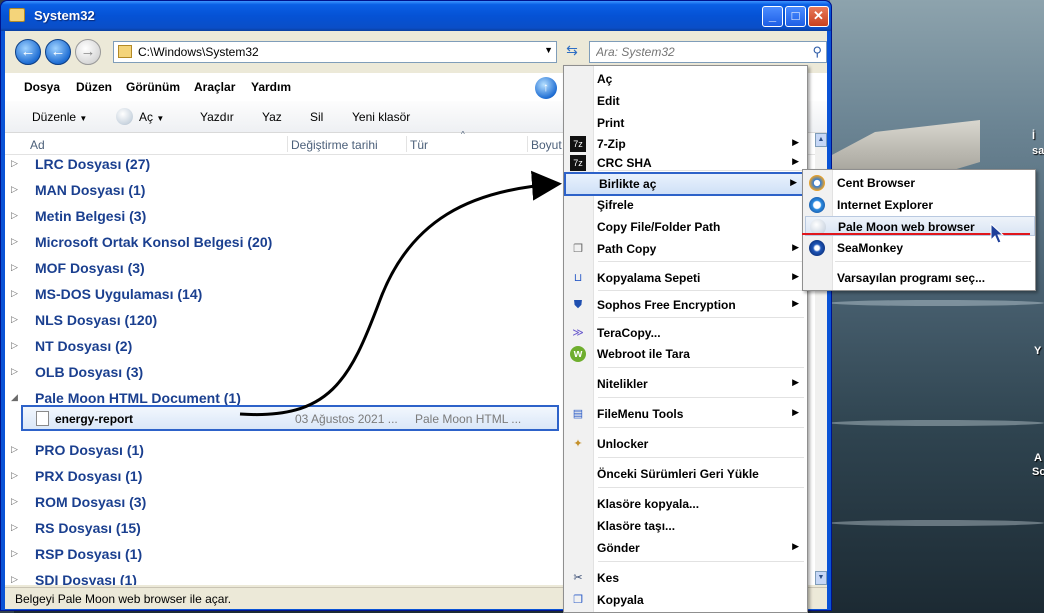 Image resolution: width=1044 pixels, height=613 pixels. What do you see at coordinates (608, 578) in the screenshot?
I see `menu-item-label: Kes` at bounding box center [608, 578].